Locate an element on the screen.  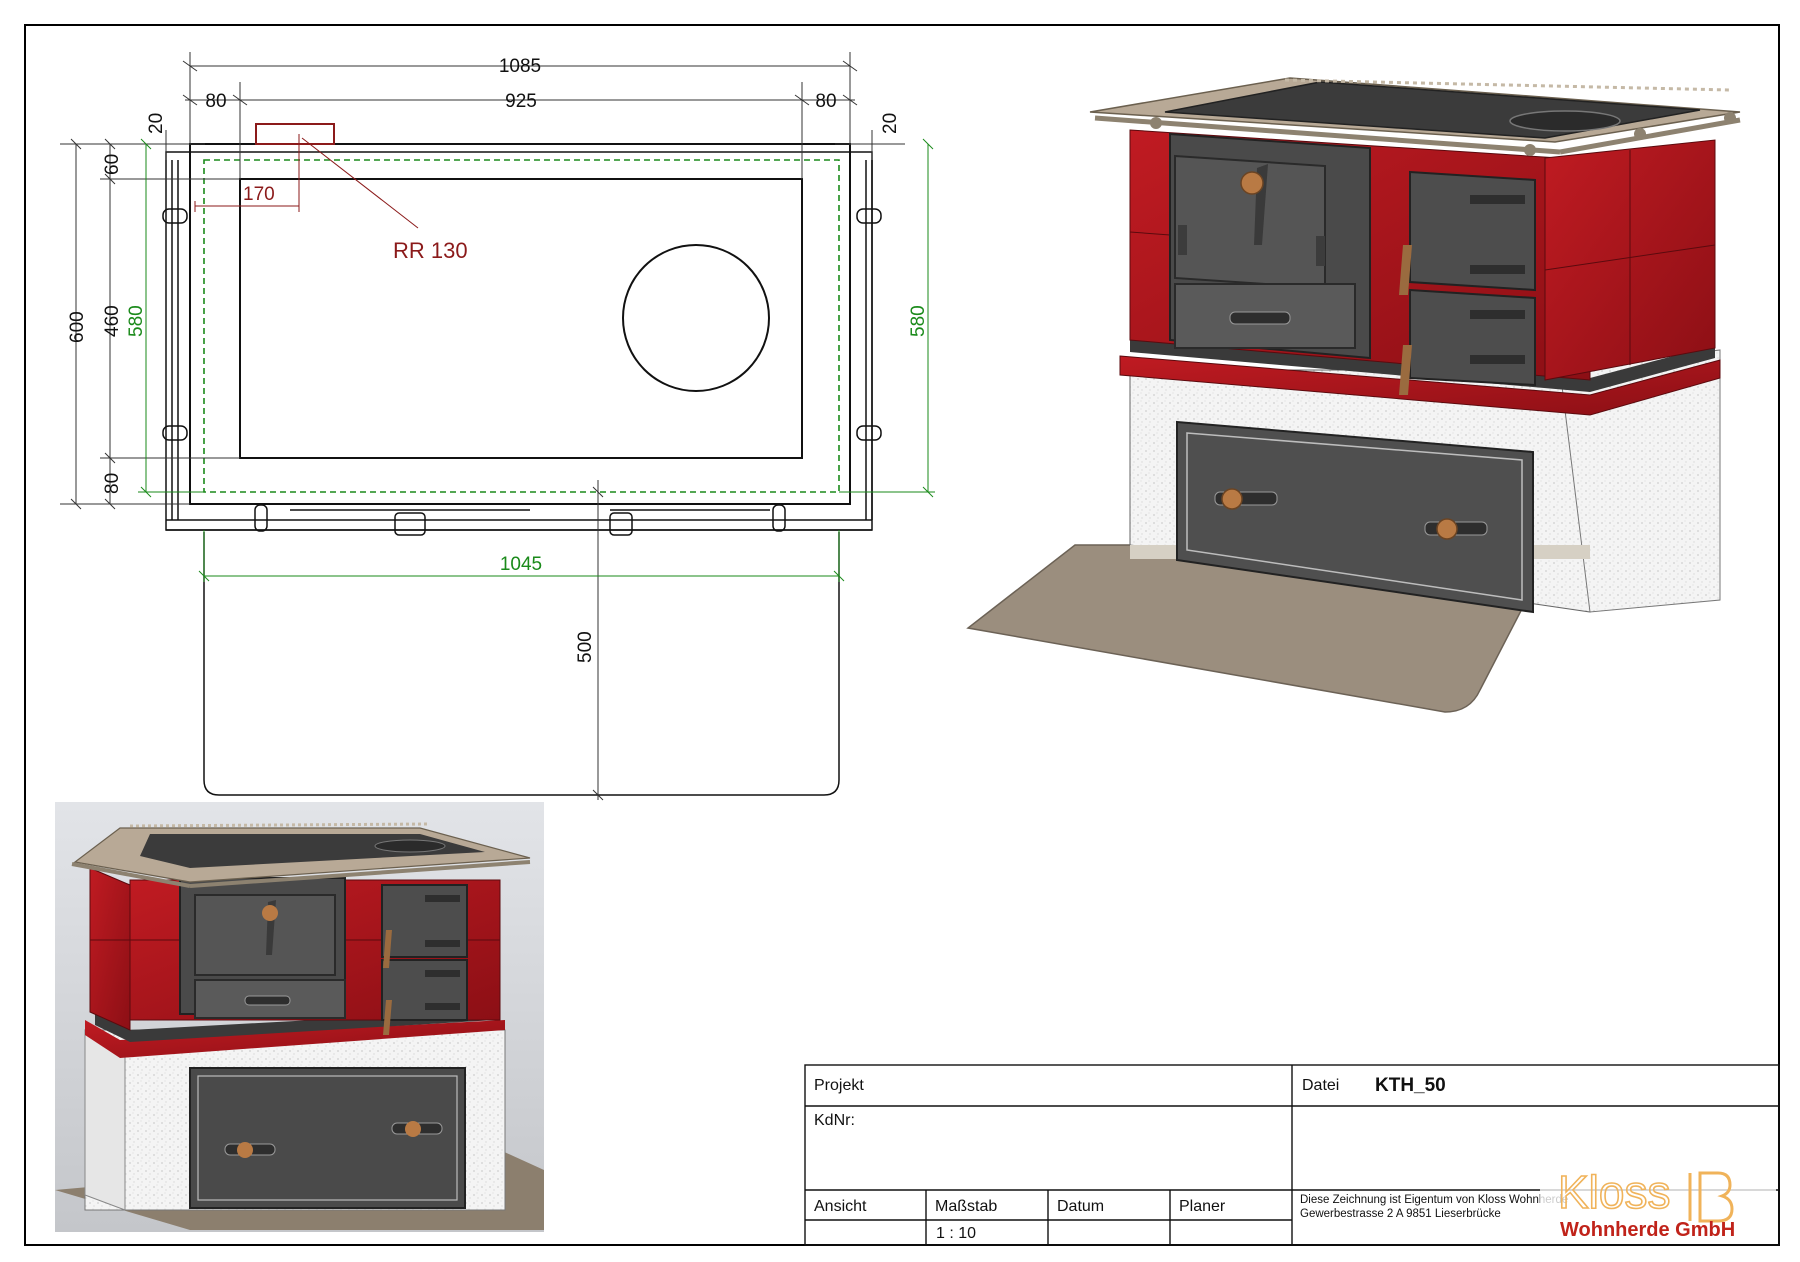
dim-left-offset: 20 is located at coordinates (156, 123).